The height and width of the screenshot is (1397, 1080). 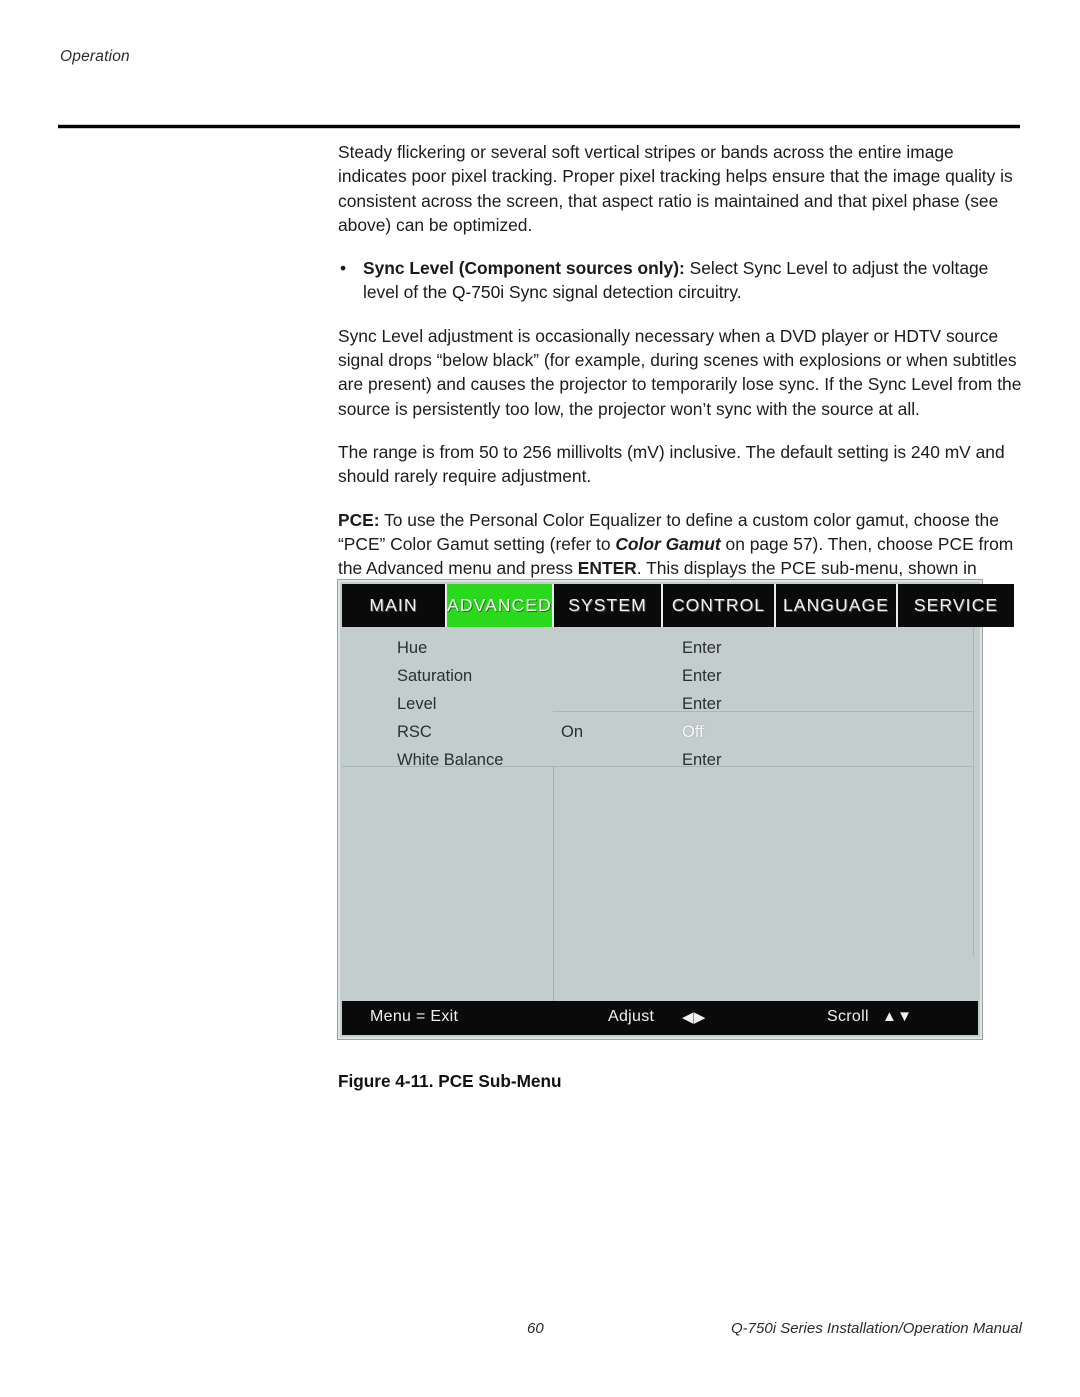 What do you see at coordinates (95, 56) in the screenshot?
I see `running-head: Operation` at bounding box center [95, 56].